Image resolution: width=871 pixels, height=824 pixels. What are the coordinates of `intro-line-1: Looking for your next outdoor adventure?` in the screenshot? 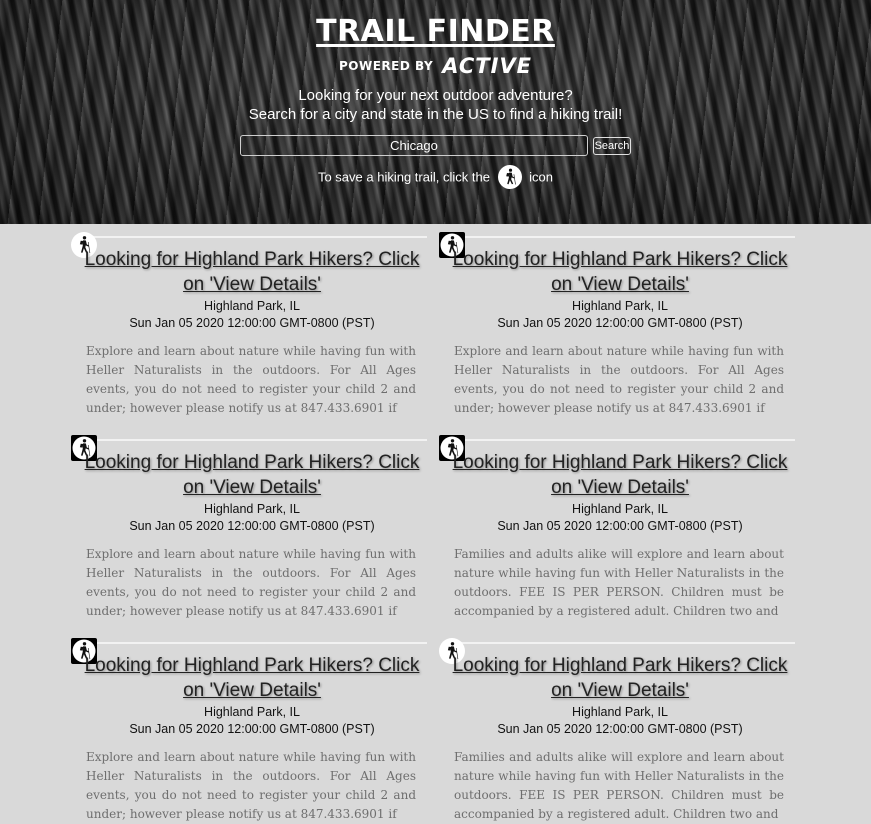 It's located at (435, 95).